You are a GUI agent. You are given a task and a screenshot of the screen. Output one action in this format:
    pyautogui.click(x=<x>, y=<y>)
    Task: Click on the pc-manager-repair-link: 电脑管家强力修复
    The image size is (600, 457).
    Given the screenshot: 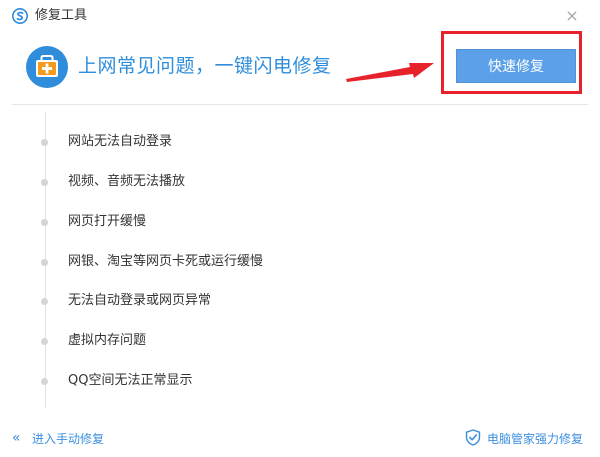 What is the action you would take?
    pyautogui.click(x=527, y=438)
    